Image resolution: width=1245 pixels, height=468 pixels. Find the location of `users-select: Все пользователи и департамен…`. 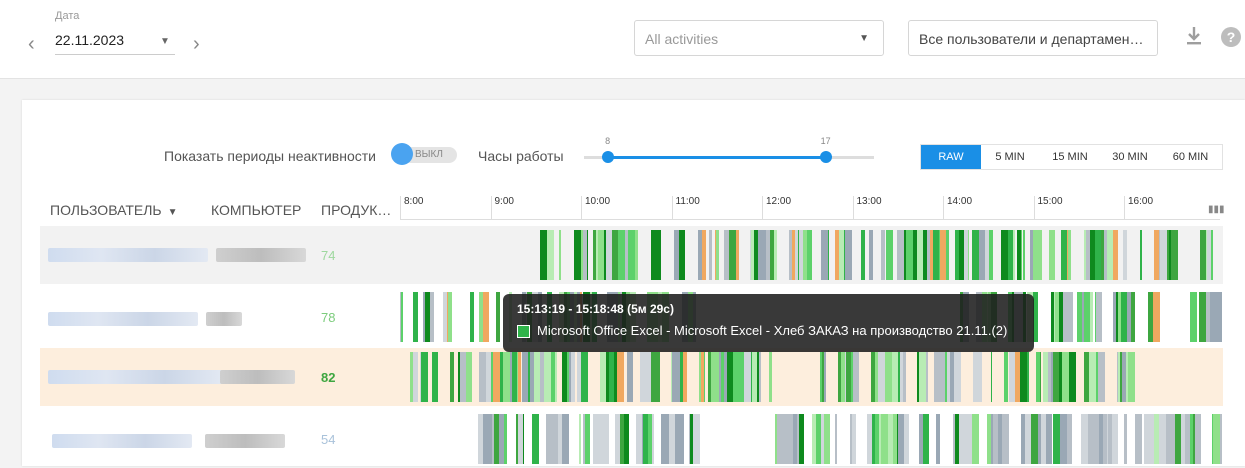

users-select: Все пользователи и департамен… is located at coordinates (1033, 38).